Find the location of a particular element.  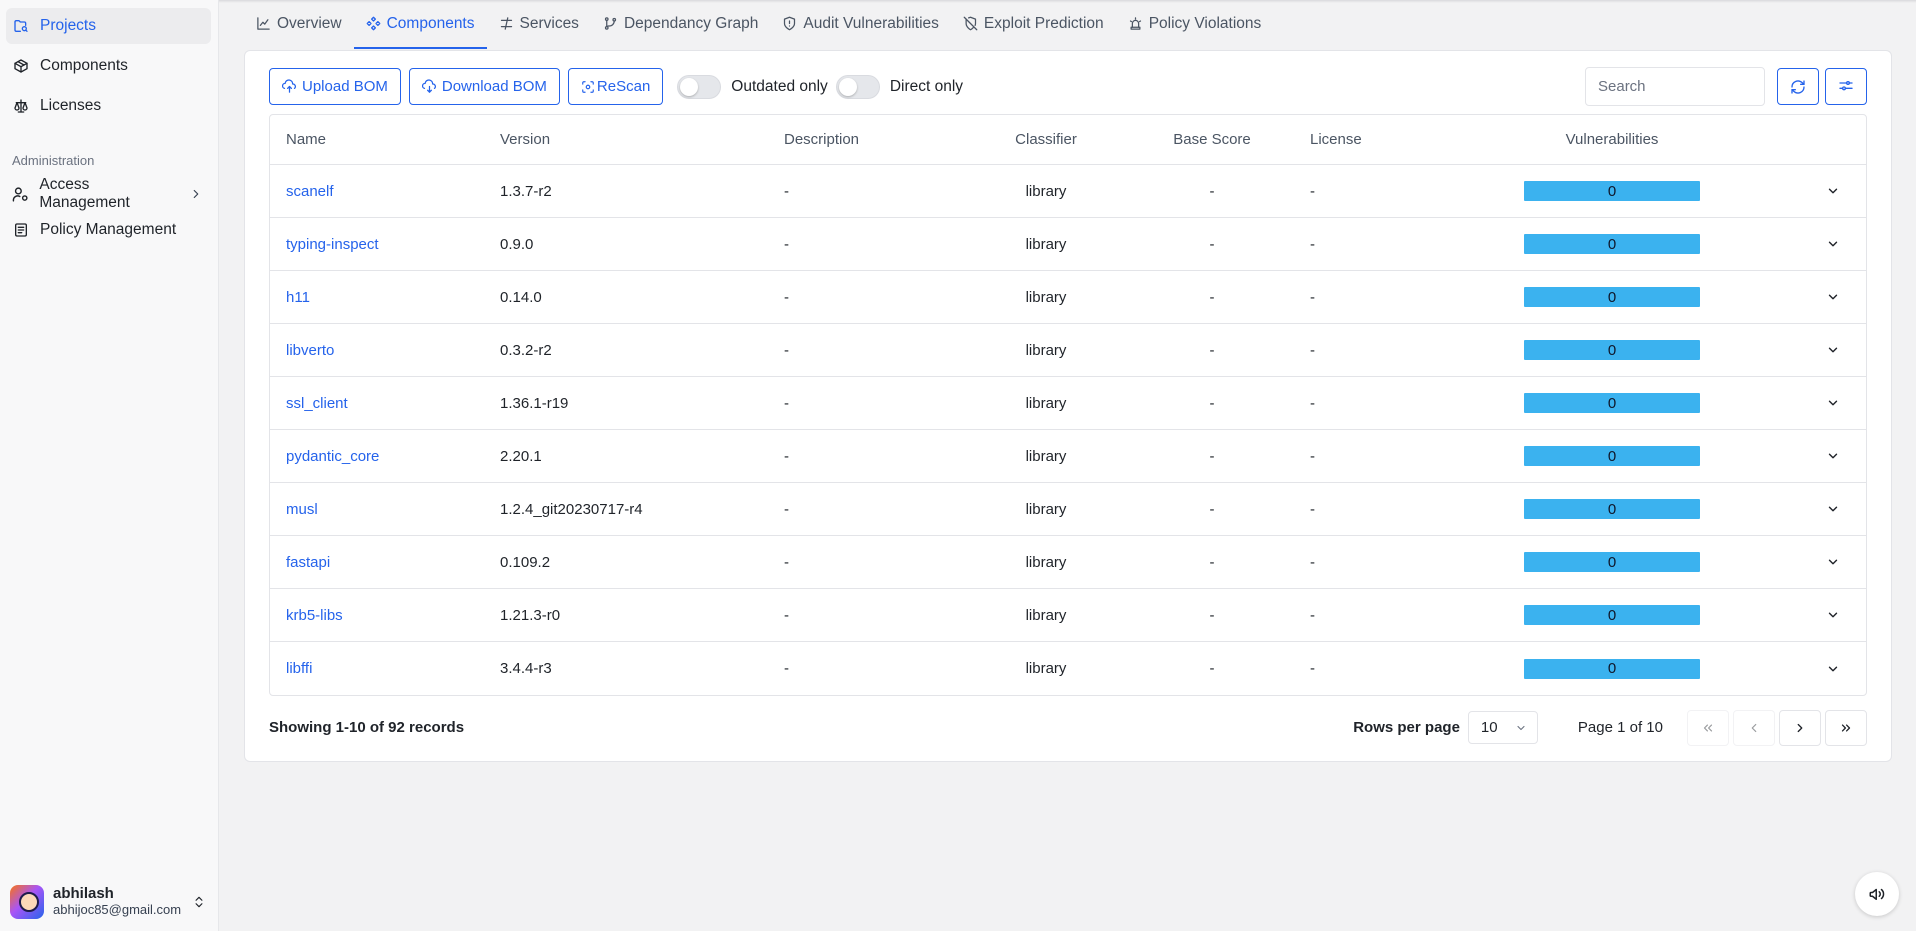

component-name-link: pydantic_core is located at coordinates (332, 456).